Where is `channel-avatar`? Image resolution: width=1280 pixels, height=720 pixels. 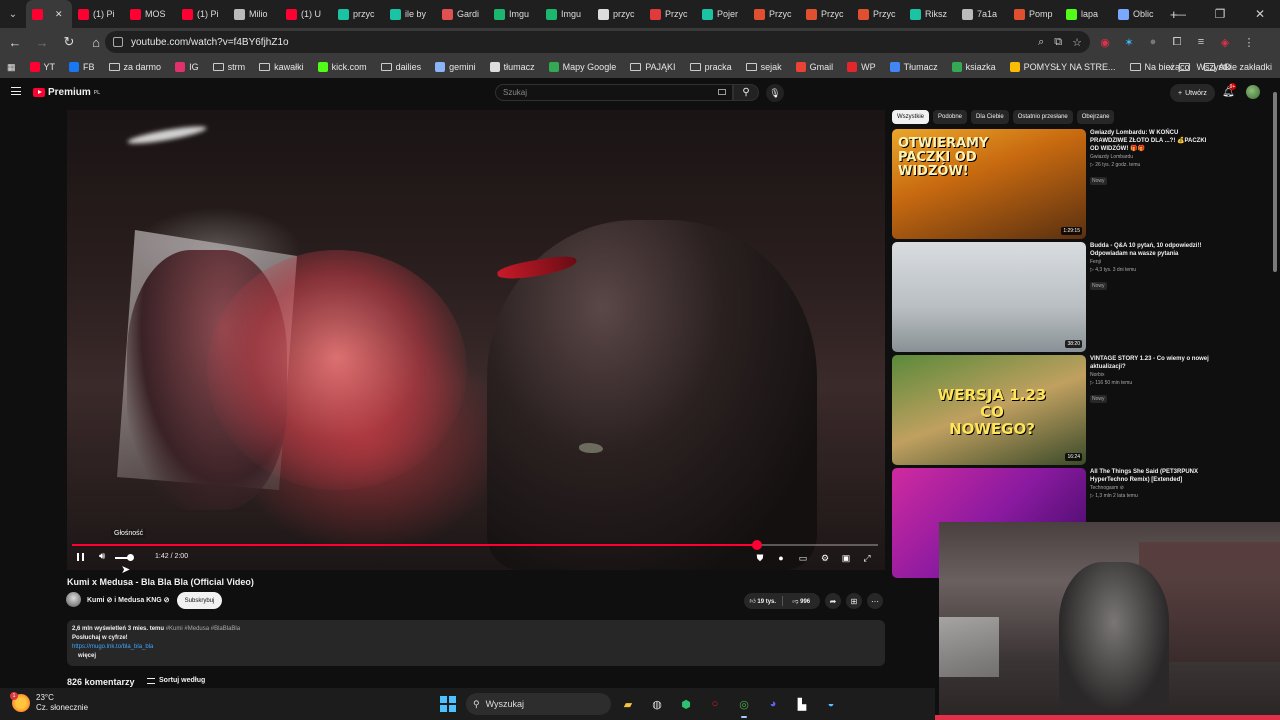 channel-avatar is located at coordinates (73, 599).